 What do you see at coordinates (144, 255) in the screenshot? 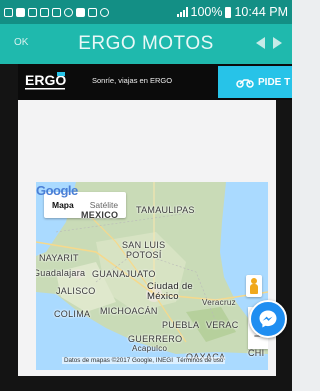
I see `map-label: POTOSÍ` at bounding box center [144, 255].